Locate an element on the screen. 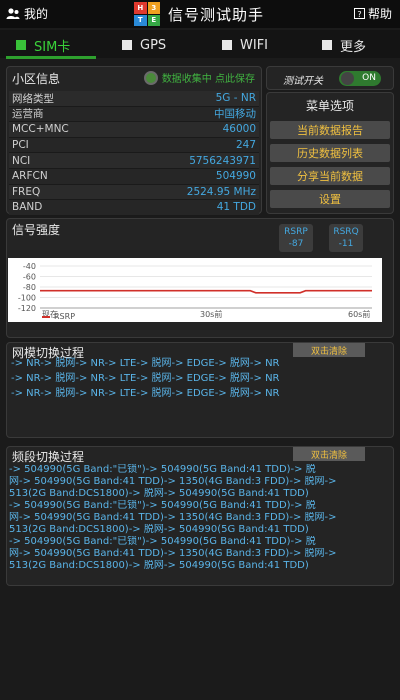  table-row: 网络类型 5G - NR is located at coordinates (134, 99).